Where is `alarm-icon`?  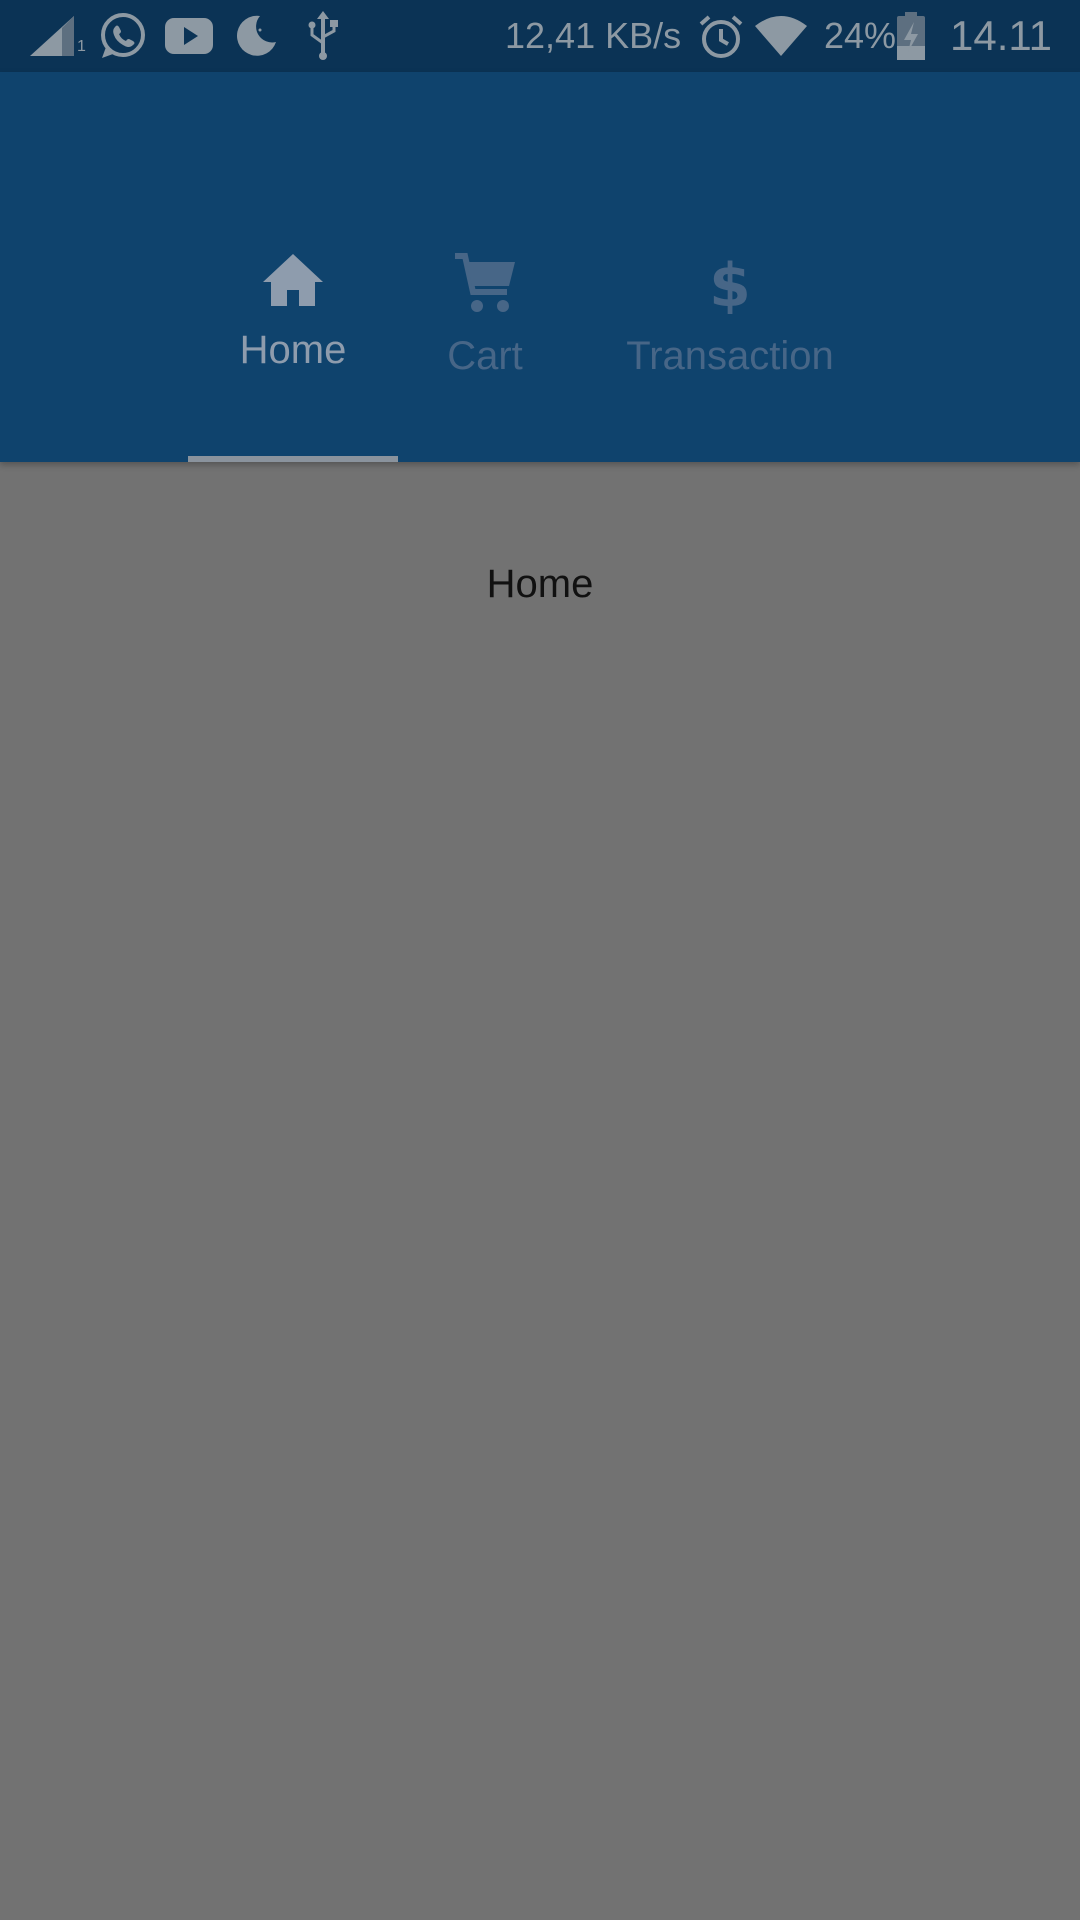
alarm-icon is located at coordinates (721, 36).